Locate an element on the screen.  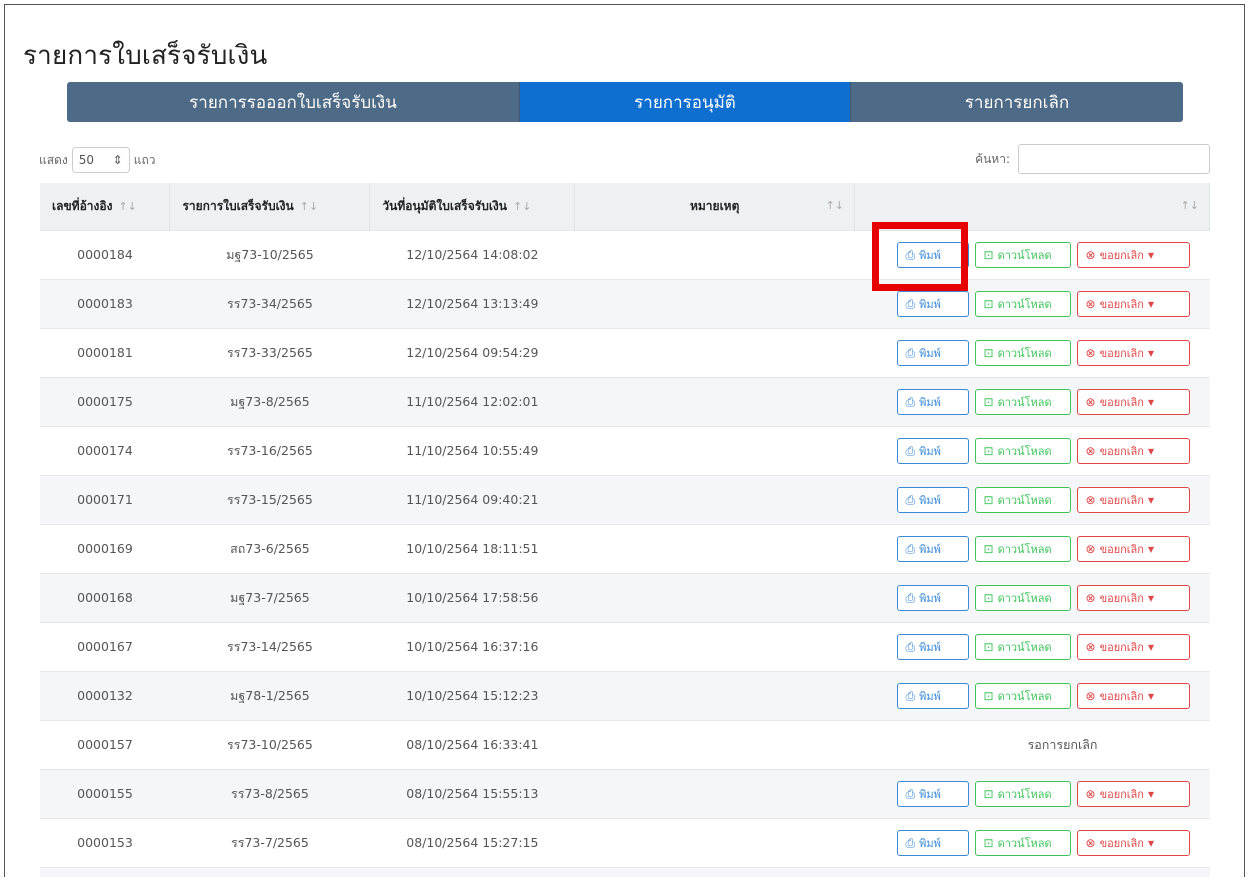
ref-number: 0000149 is located at coordinates (105, 872).